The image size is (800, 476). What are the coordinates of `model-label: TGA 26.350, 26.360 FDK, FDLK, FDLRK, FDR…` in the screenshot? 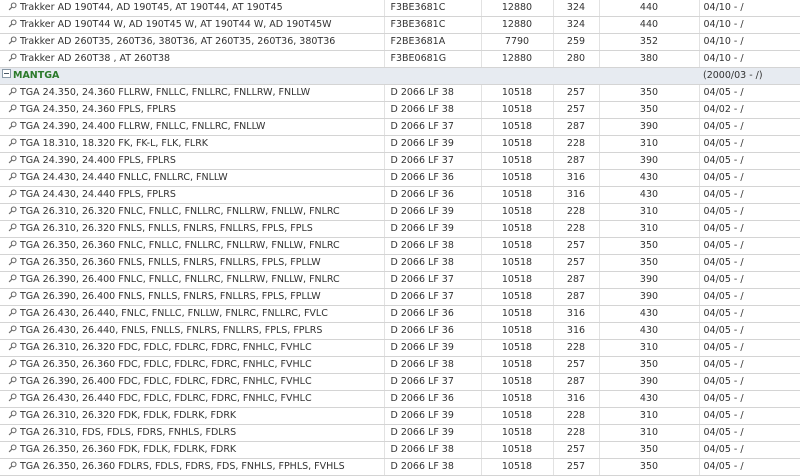 It's located at (128, 449).